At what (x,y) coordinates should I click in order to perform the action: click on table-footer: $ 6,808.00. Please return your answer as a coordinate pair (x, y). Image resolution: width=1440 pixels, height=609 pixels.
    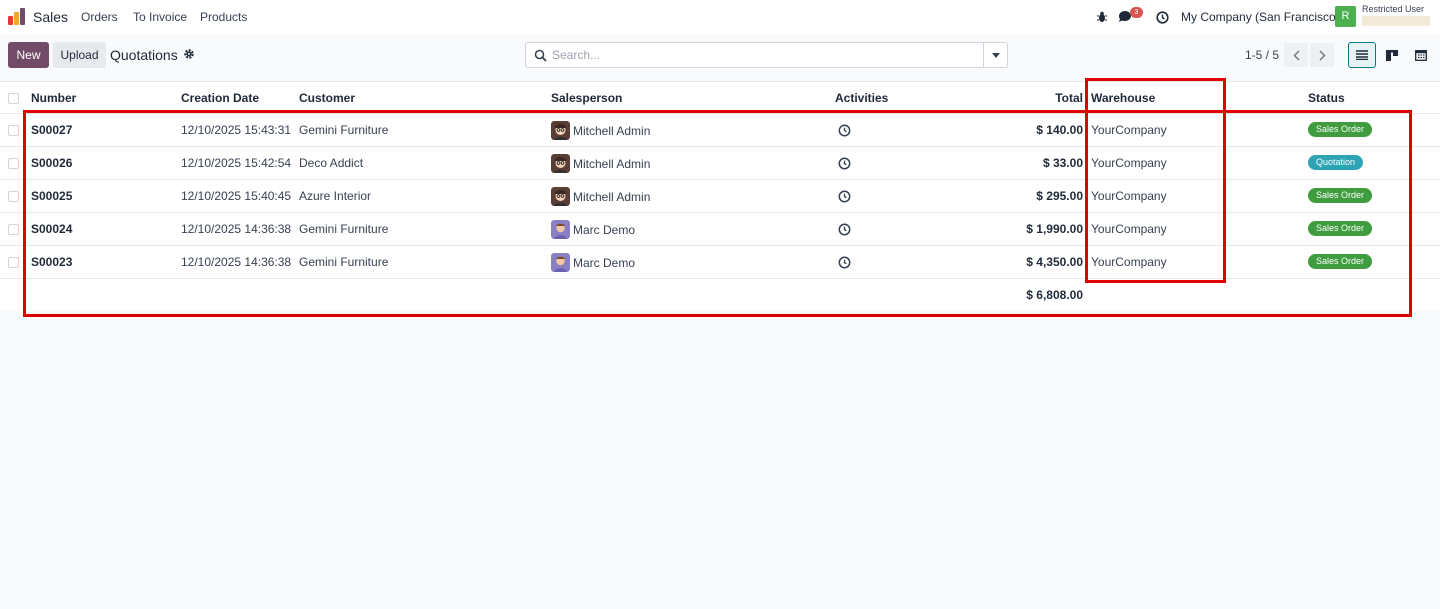
    Looking at the image, I should click on (720, 295).